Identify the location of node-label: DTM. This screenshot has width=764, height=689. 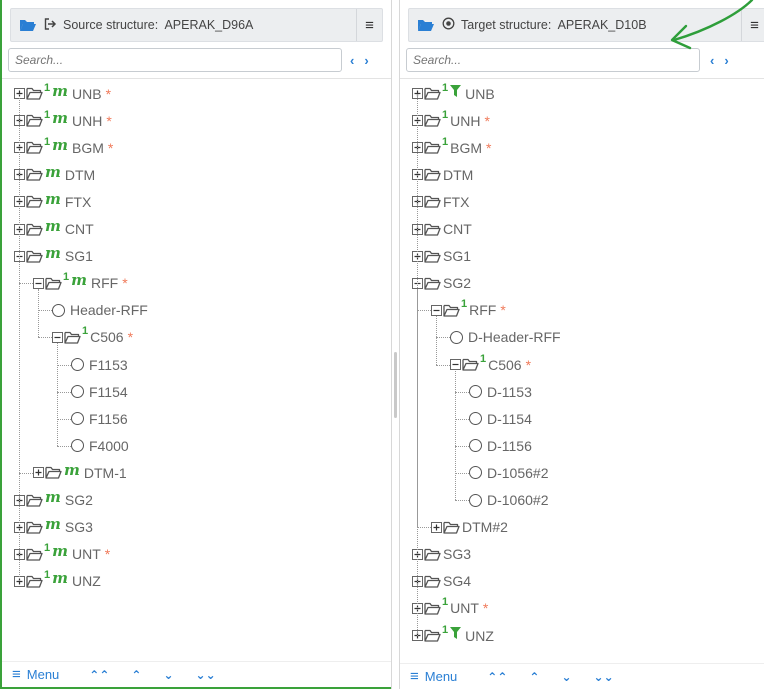
(458, 174).